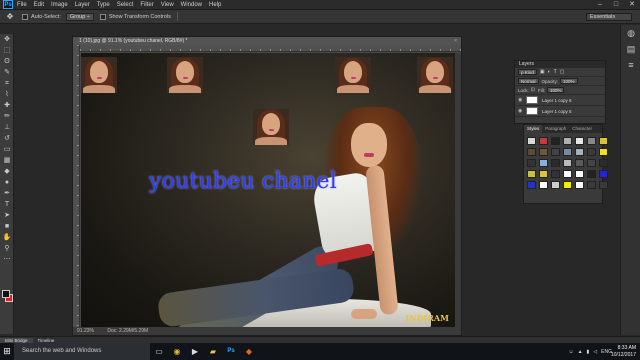 The width and height of the screenshot is (640, 360). Describe the element at coordinates (560, 100) in the screenshot. I see `layer-row: ◉ Layer 1 copy 6` at that location.